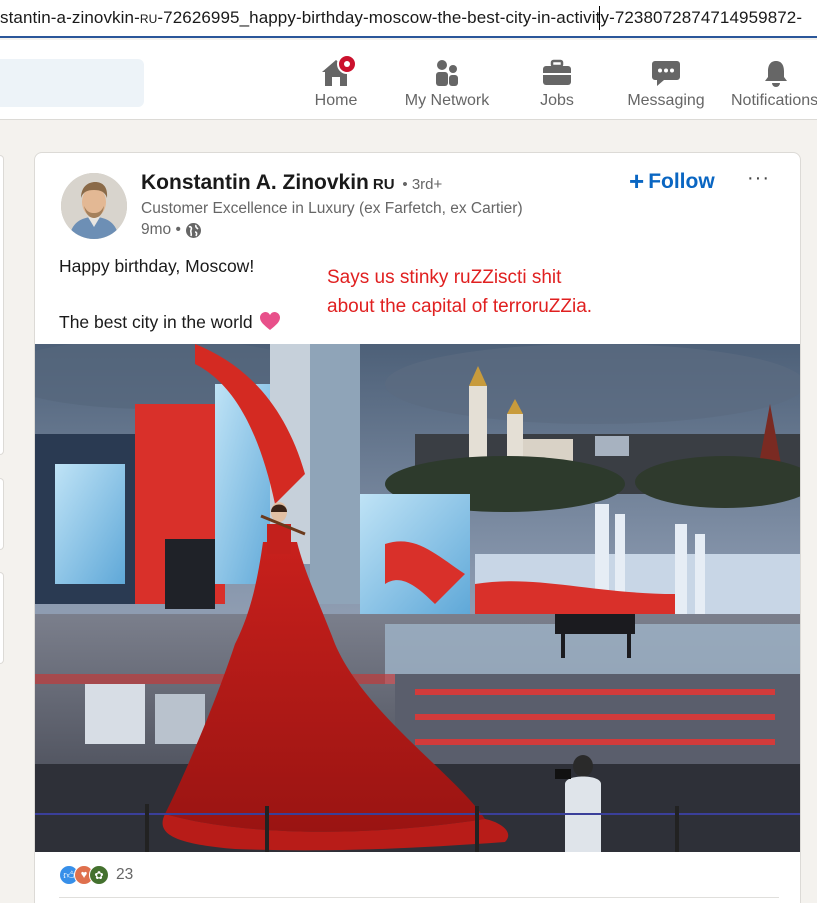 The width and height of the screenshot is (817, 903). I want to click on bell-icon, so click(776, 74).